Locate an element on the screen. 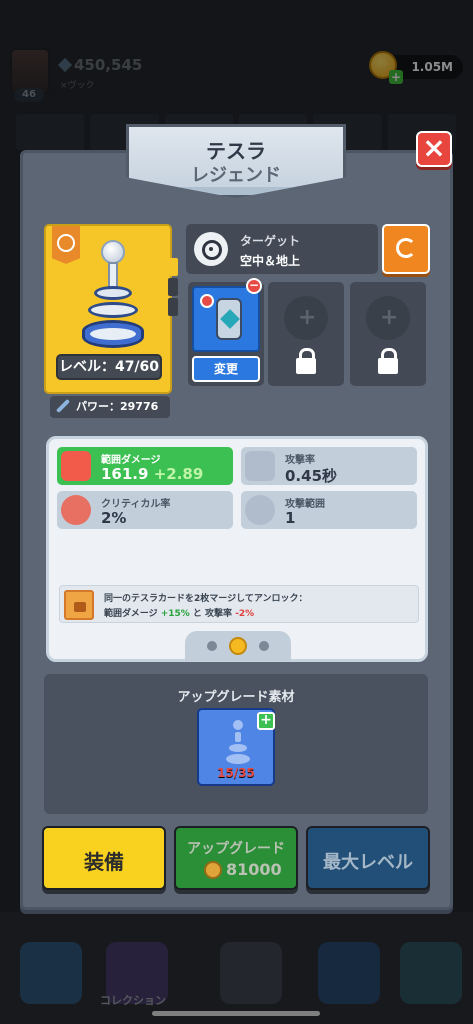 The width and height of the screenshot is (473, 1024). change-button: 変更 is located at coordinates (226, 369).